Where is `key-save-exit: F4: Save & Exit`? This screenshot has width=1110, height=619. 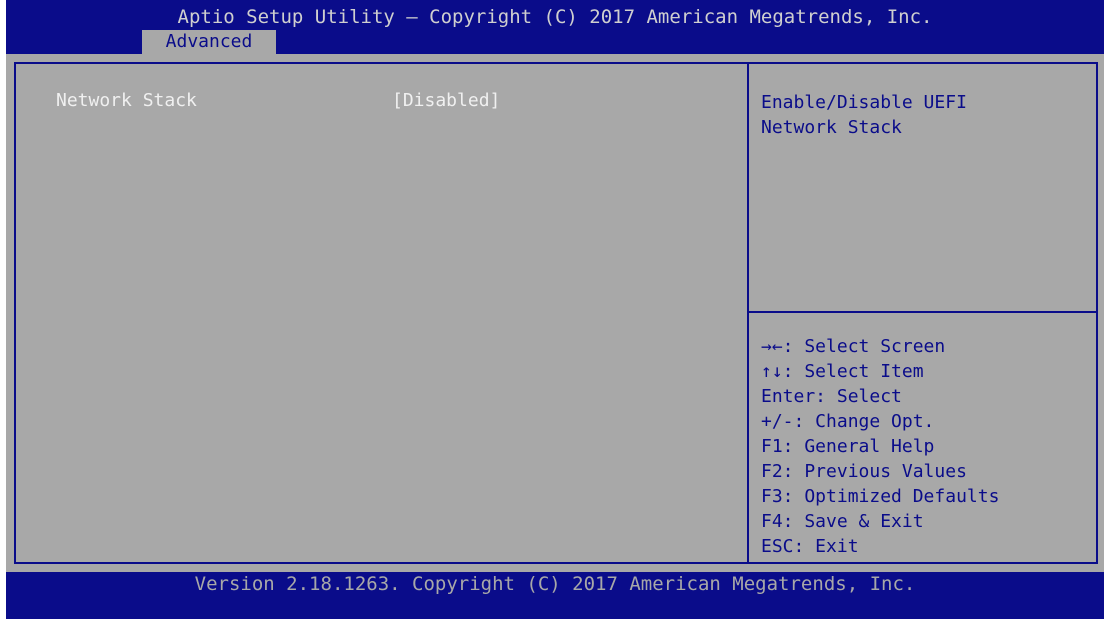
key-save-exit: F4: Save & Exit is located at coordinates (842, 521).